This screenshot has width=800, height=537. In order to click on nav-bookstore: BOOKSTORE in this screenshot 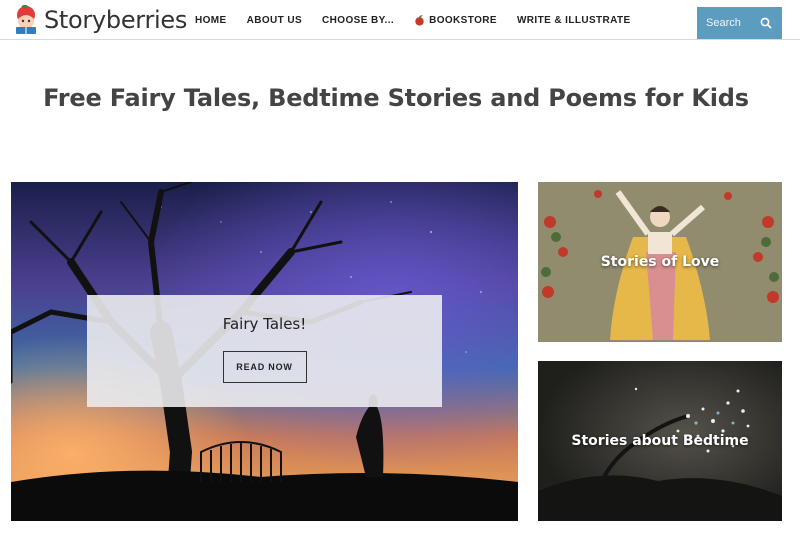, I will do `click(455, 20)`.